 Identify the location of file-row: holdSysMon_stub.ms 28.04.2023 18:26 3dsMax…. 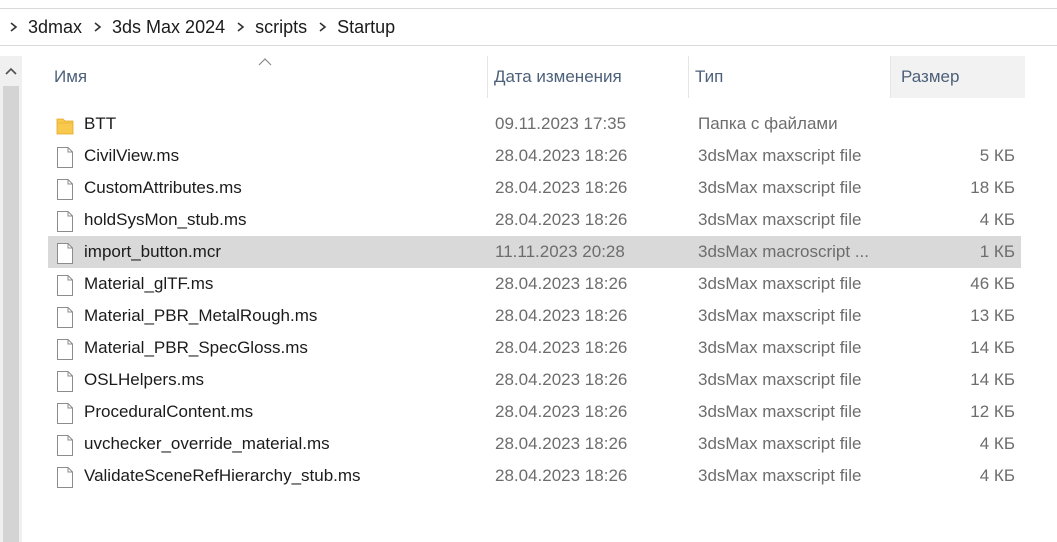
(534, 220).